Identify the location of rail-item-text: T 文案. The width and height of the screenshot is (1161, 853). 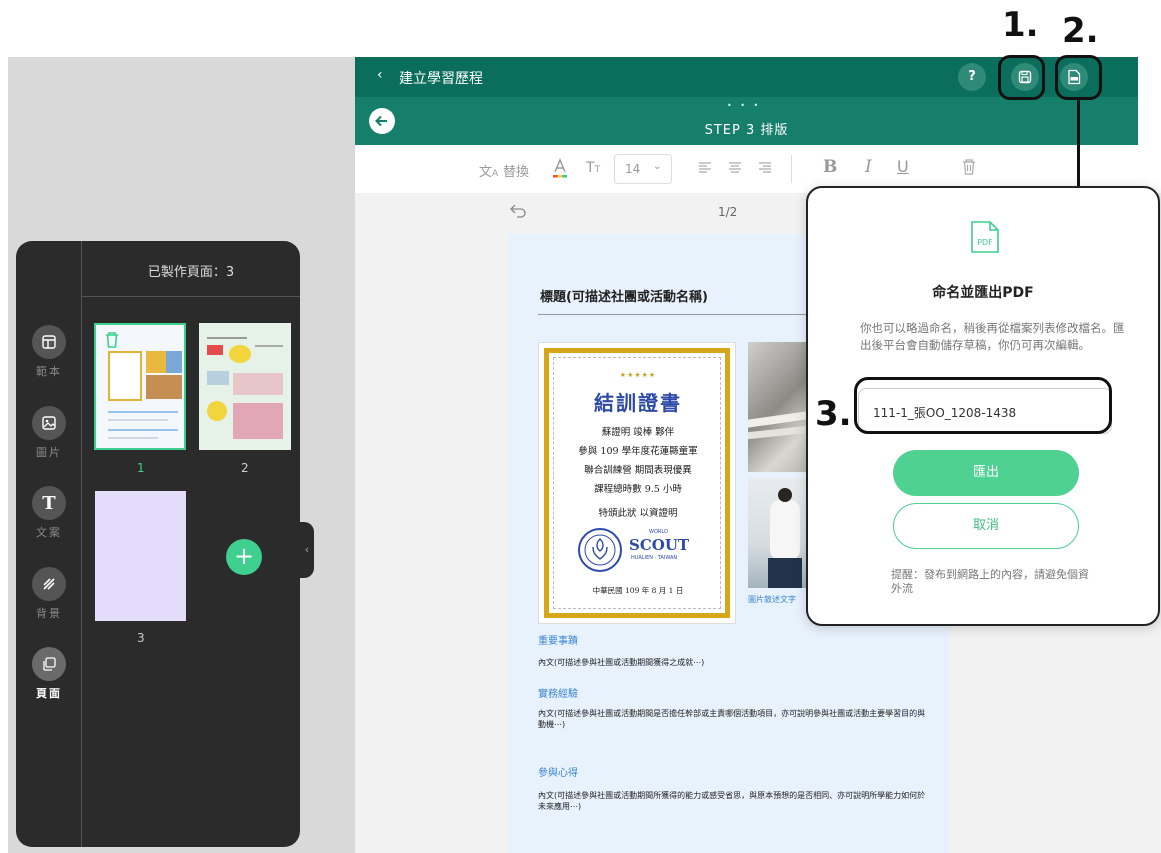
(49, 513).